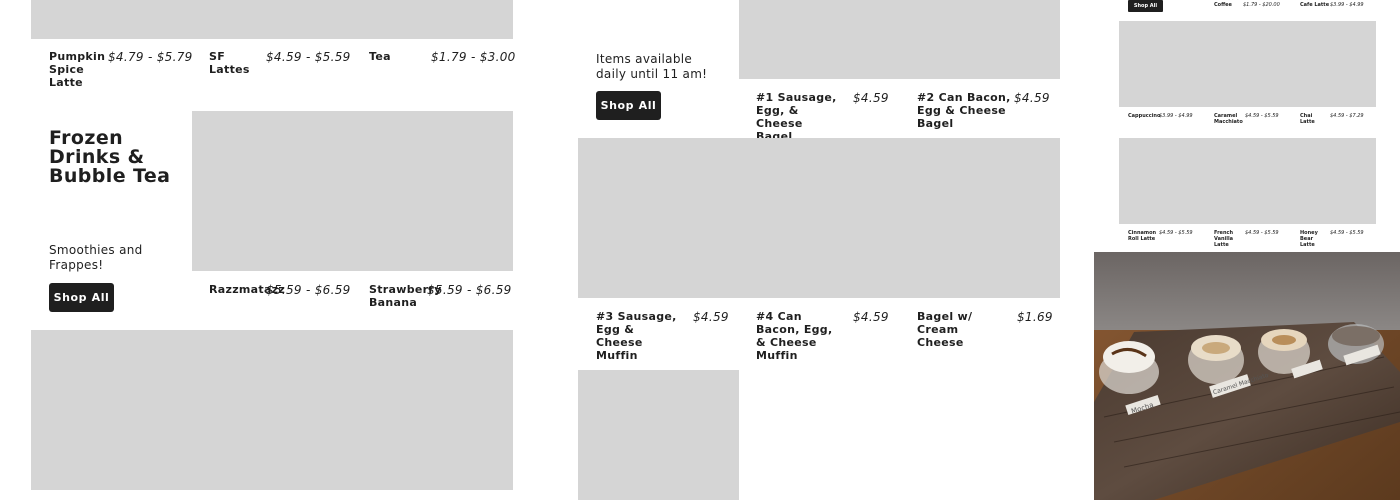 The width and height of the screenshot is (1400, 500). What do you see at coordinates (1225, 239) in the screenshot?
I see `product-name: French Vanilla Latte` at bounding box center [1225, 239].